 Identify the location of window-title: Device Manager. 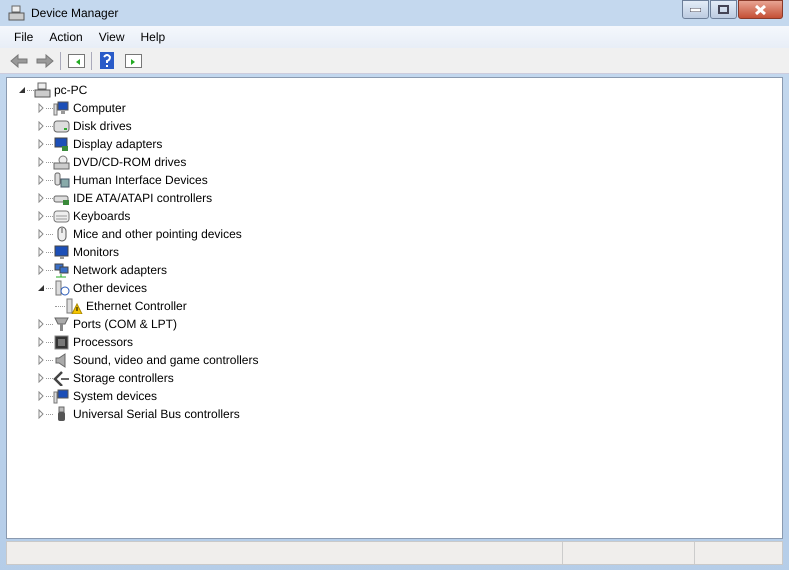
(75, 13).